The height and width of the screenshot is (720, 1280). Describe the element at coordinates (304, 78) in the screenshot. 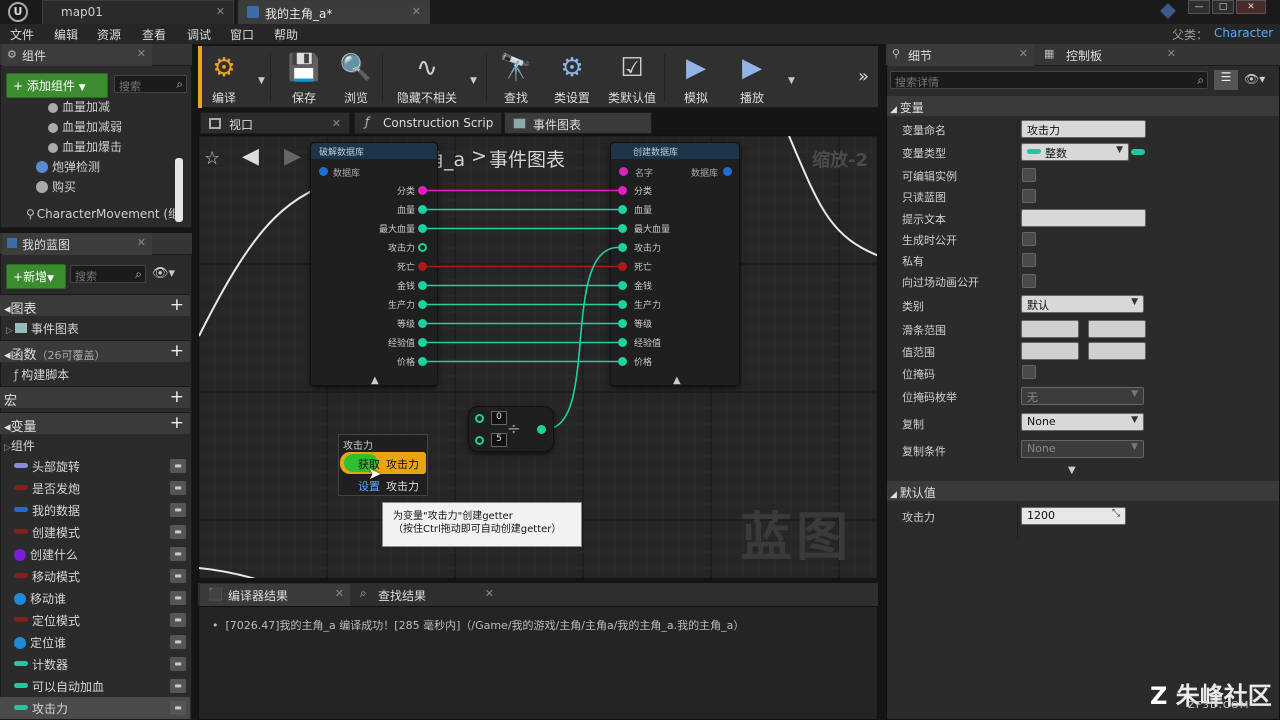

I see `toolbar-button-save: 💾 保存` at that location.